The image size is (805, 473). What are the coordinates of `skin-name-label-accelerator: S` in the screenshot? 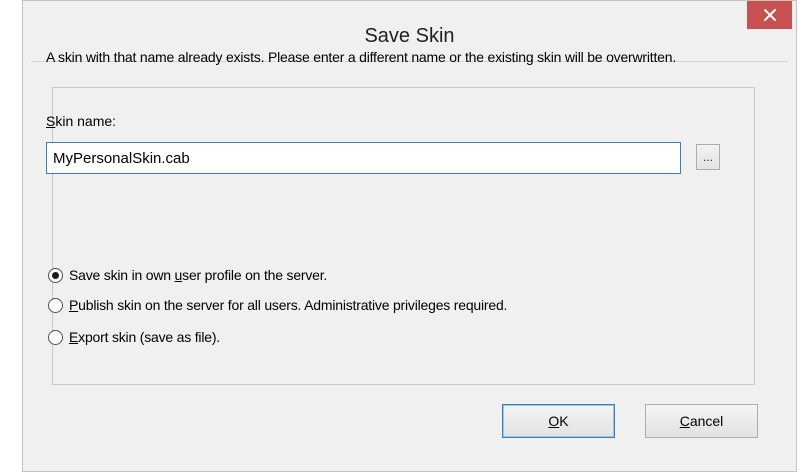 It's located at (51, 121).